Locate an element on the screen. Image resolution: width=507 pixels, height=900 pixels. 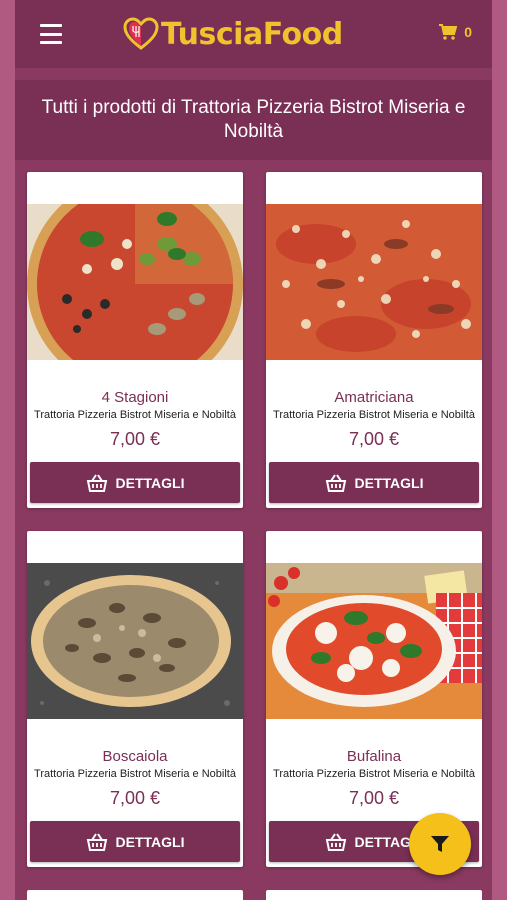
filter-button is located at coordinates (440, 844).